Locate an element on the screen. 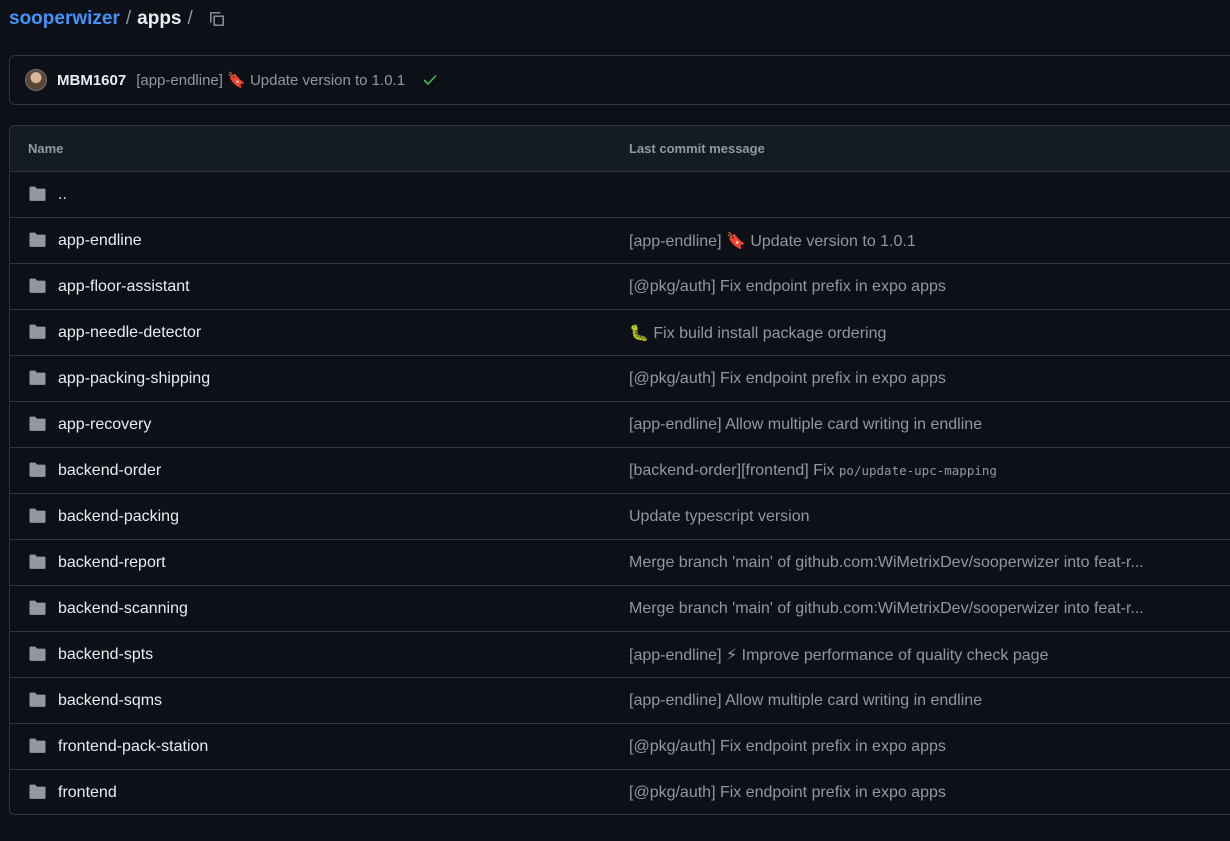 The width and height of the screenshot is (1230, 841). column-header-name: Name is located at coordinates (46, 148).